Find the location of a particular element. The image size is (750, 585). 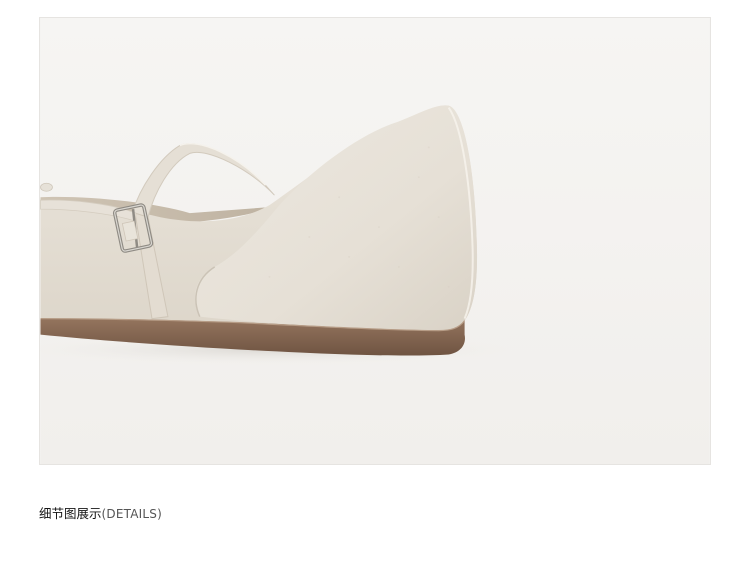

caption-title-en: (DETAILS) is located at coordinates (131, 514).